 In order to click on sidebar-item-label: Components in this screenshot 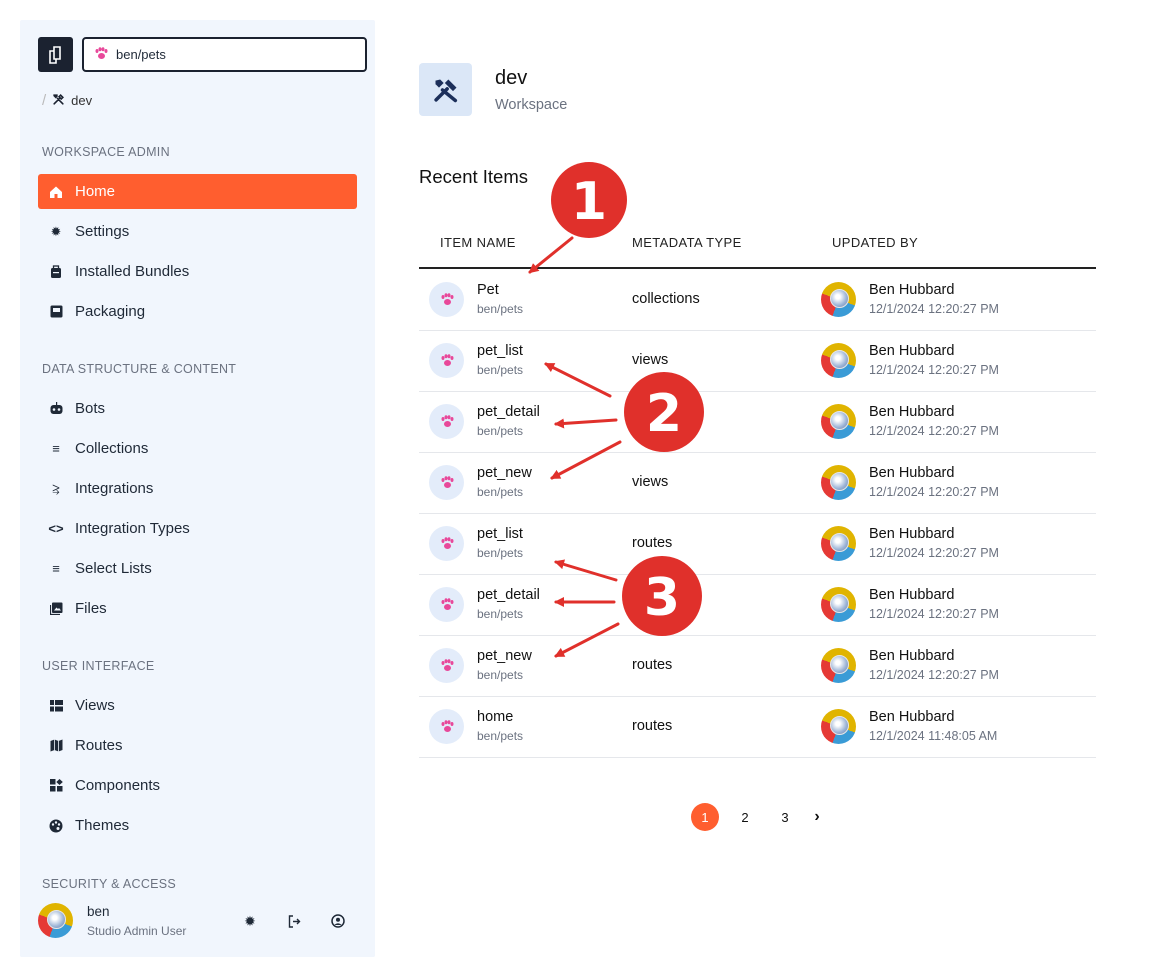, I will do `click(118, 785)`.